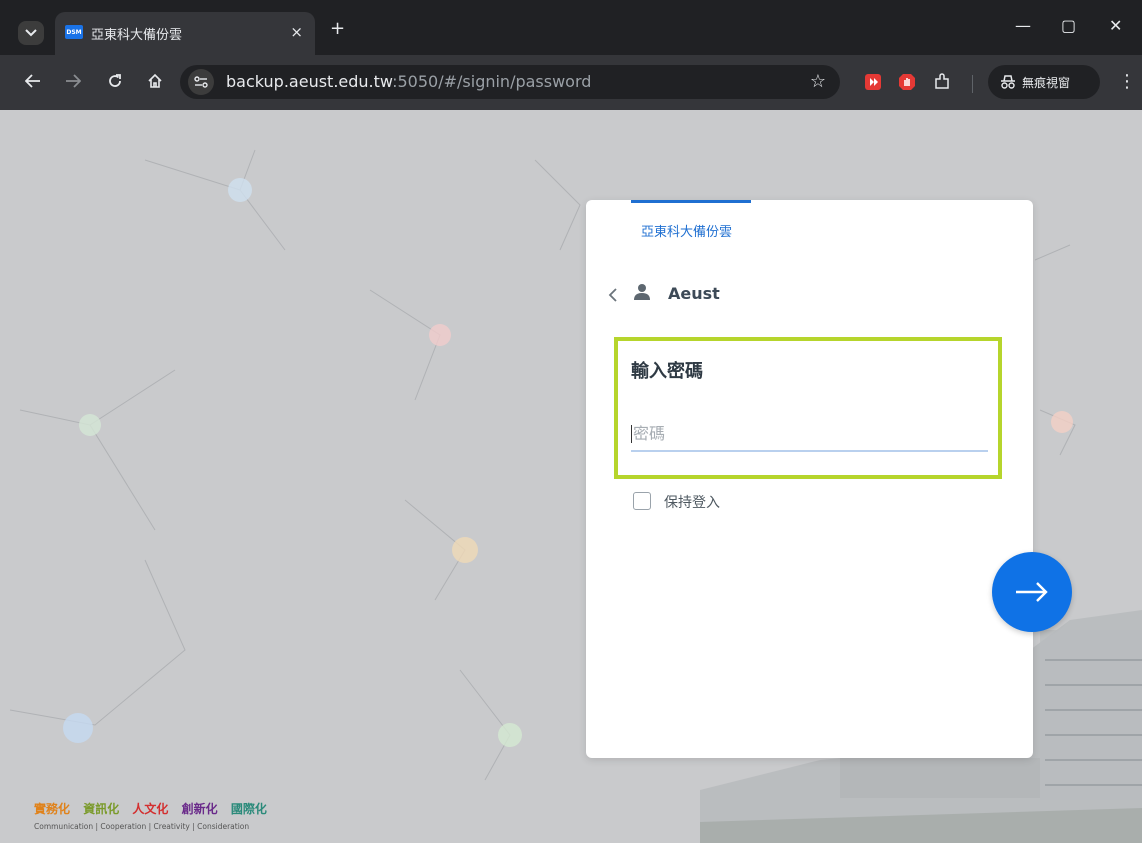  Describe the element at coordinates (492, 81) in the screenshot. I see `url-path: :5050/#/signin/password` at that location.